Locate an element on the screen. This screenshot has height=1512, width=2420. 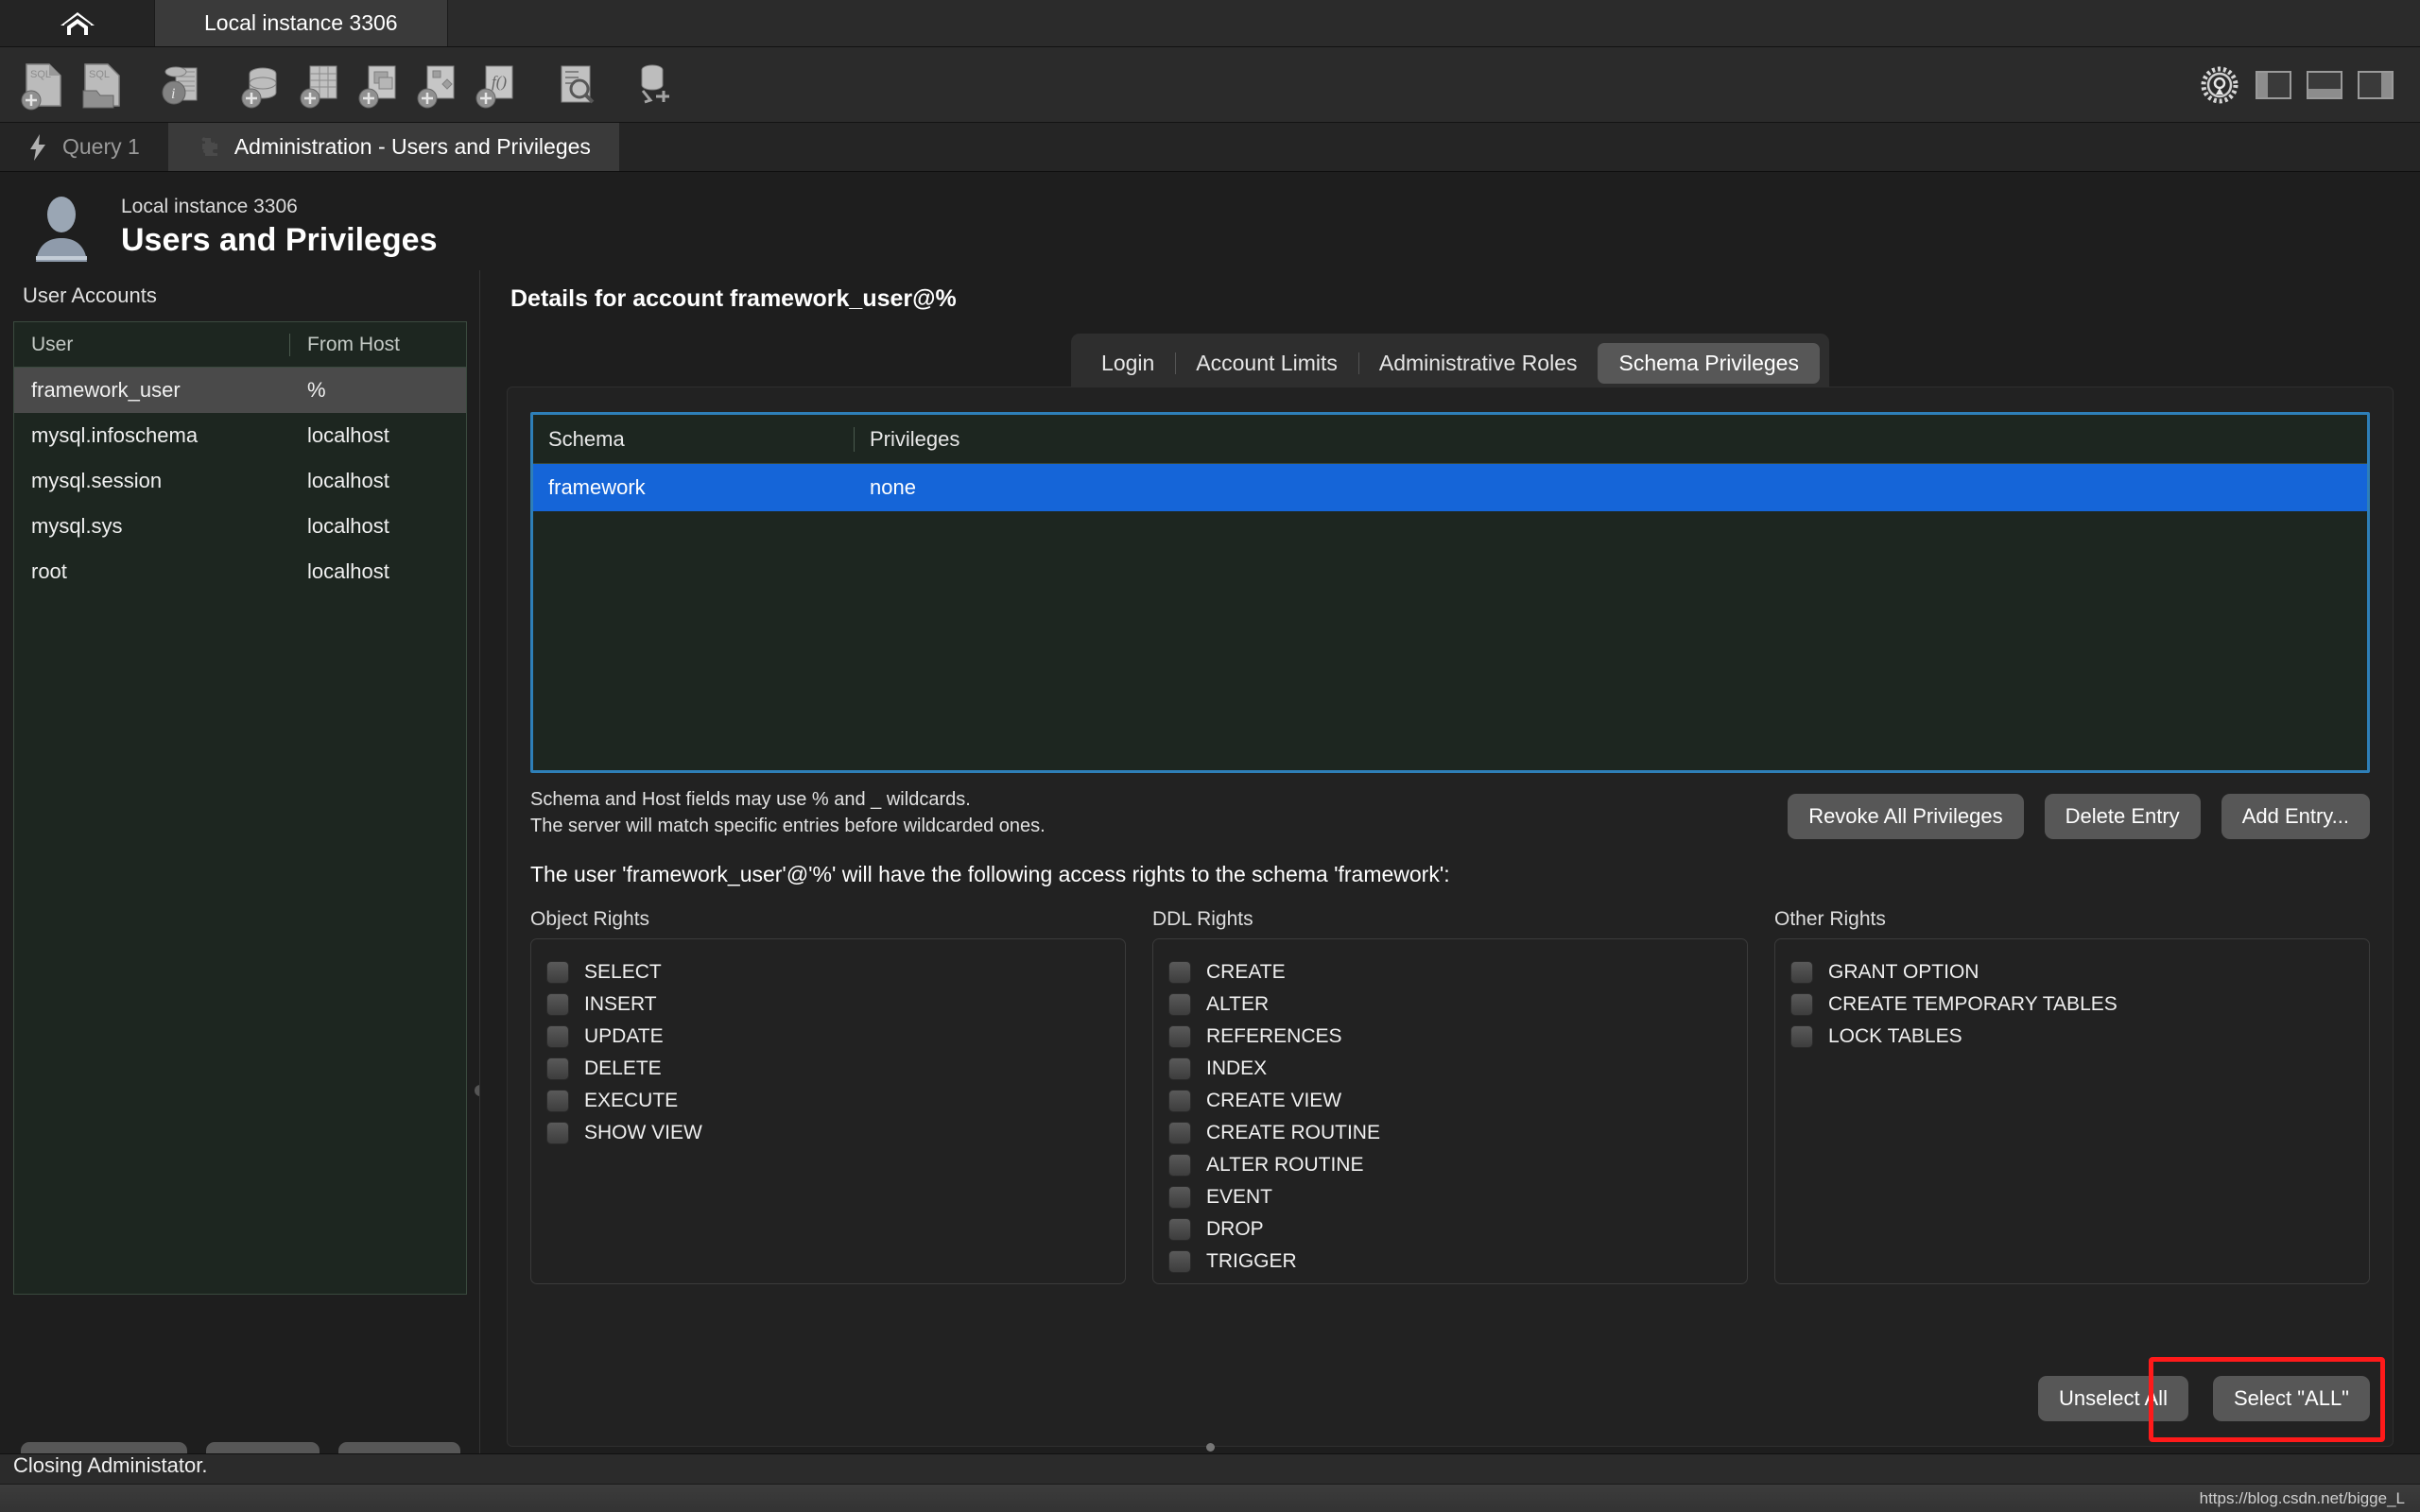
checkbox-label: ALTER is located at coordinates (1238, 1004).